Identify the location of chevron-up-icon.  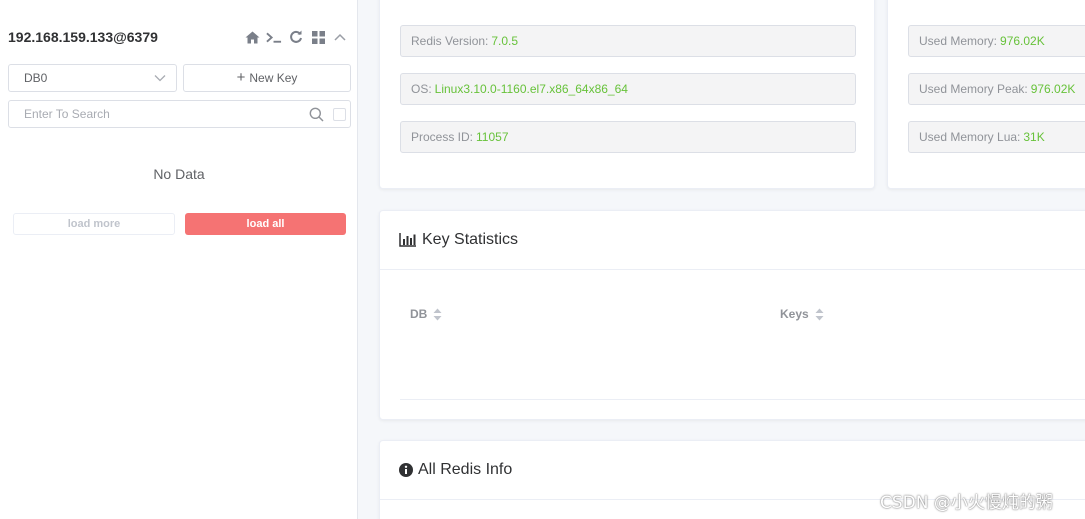
(340, 37).